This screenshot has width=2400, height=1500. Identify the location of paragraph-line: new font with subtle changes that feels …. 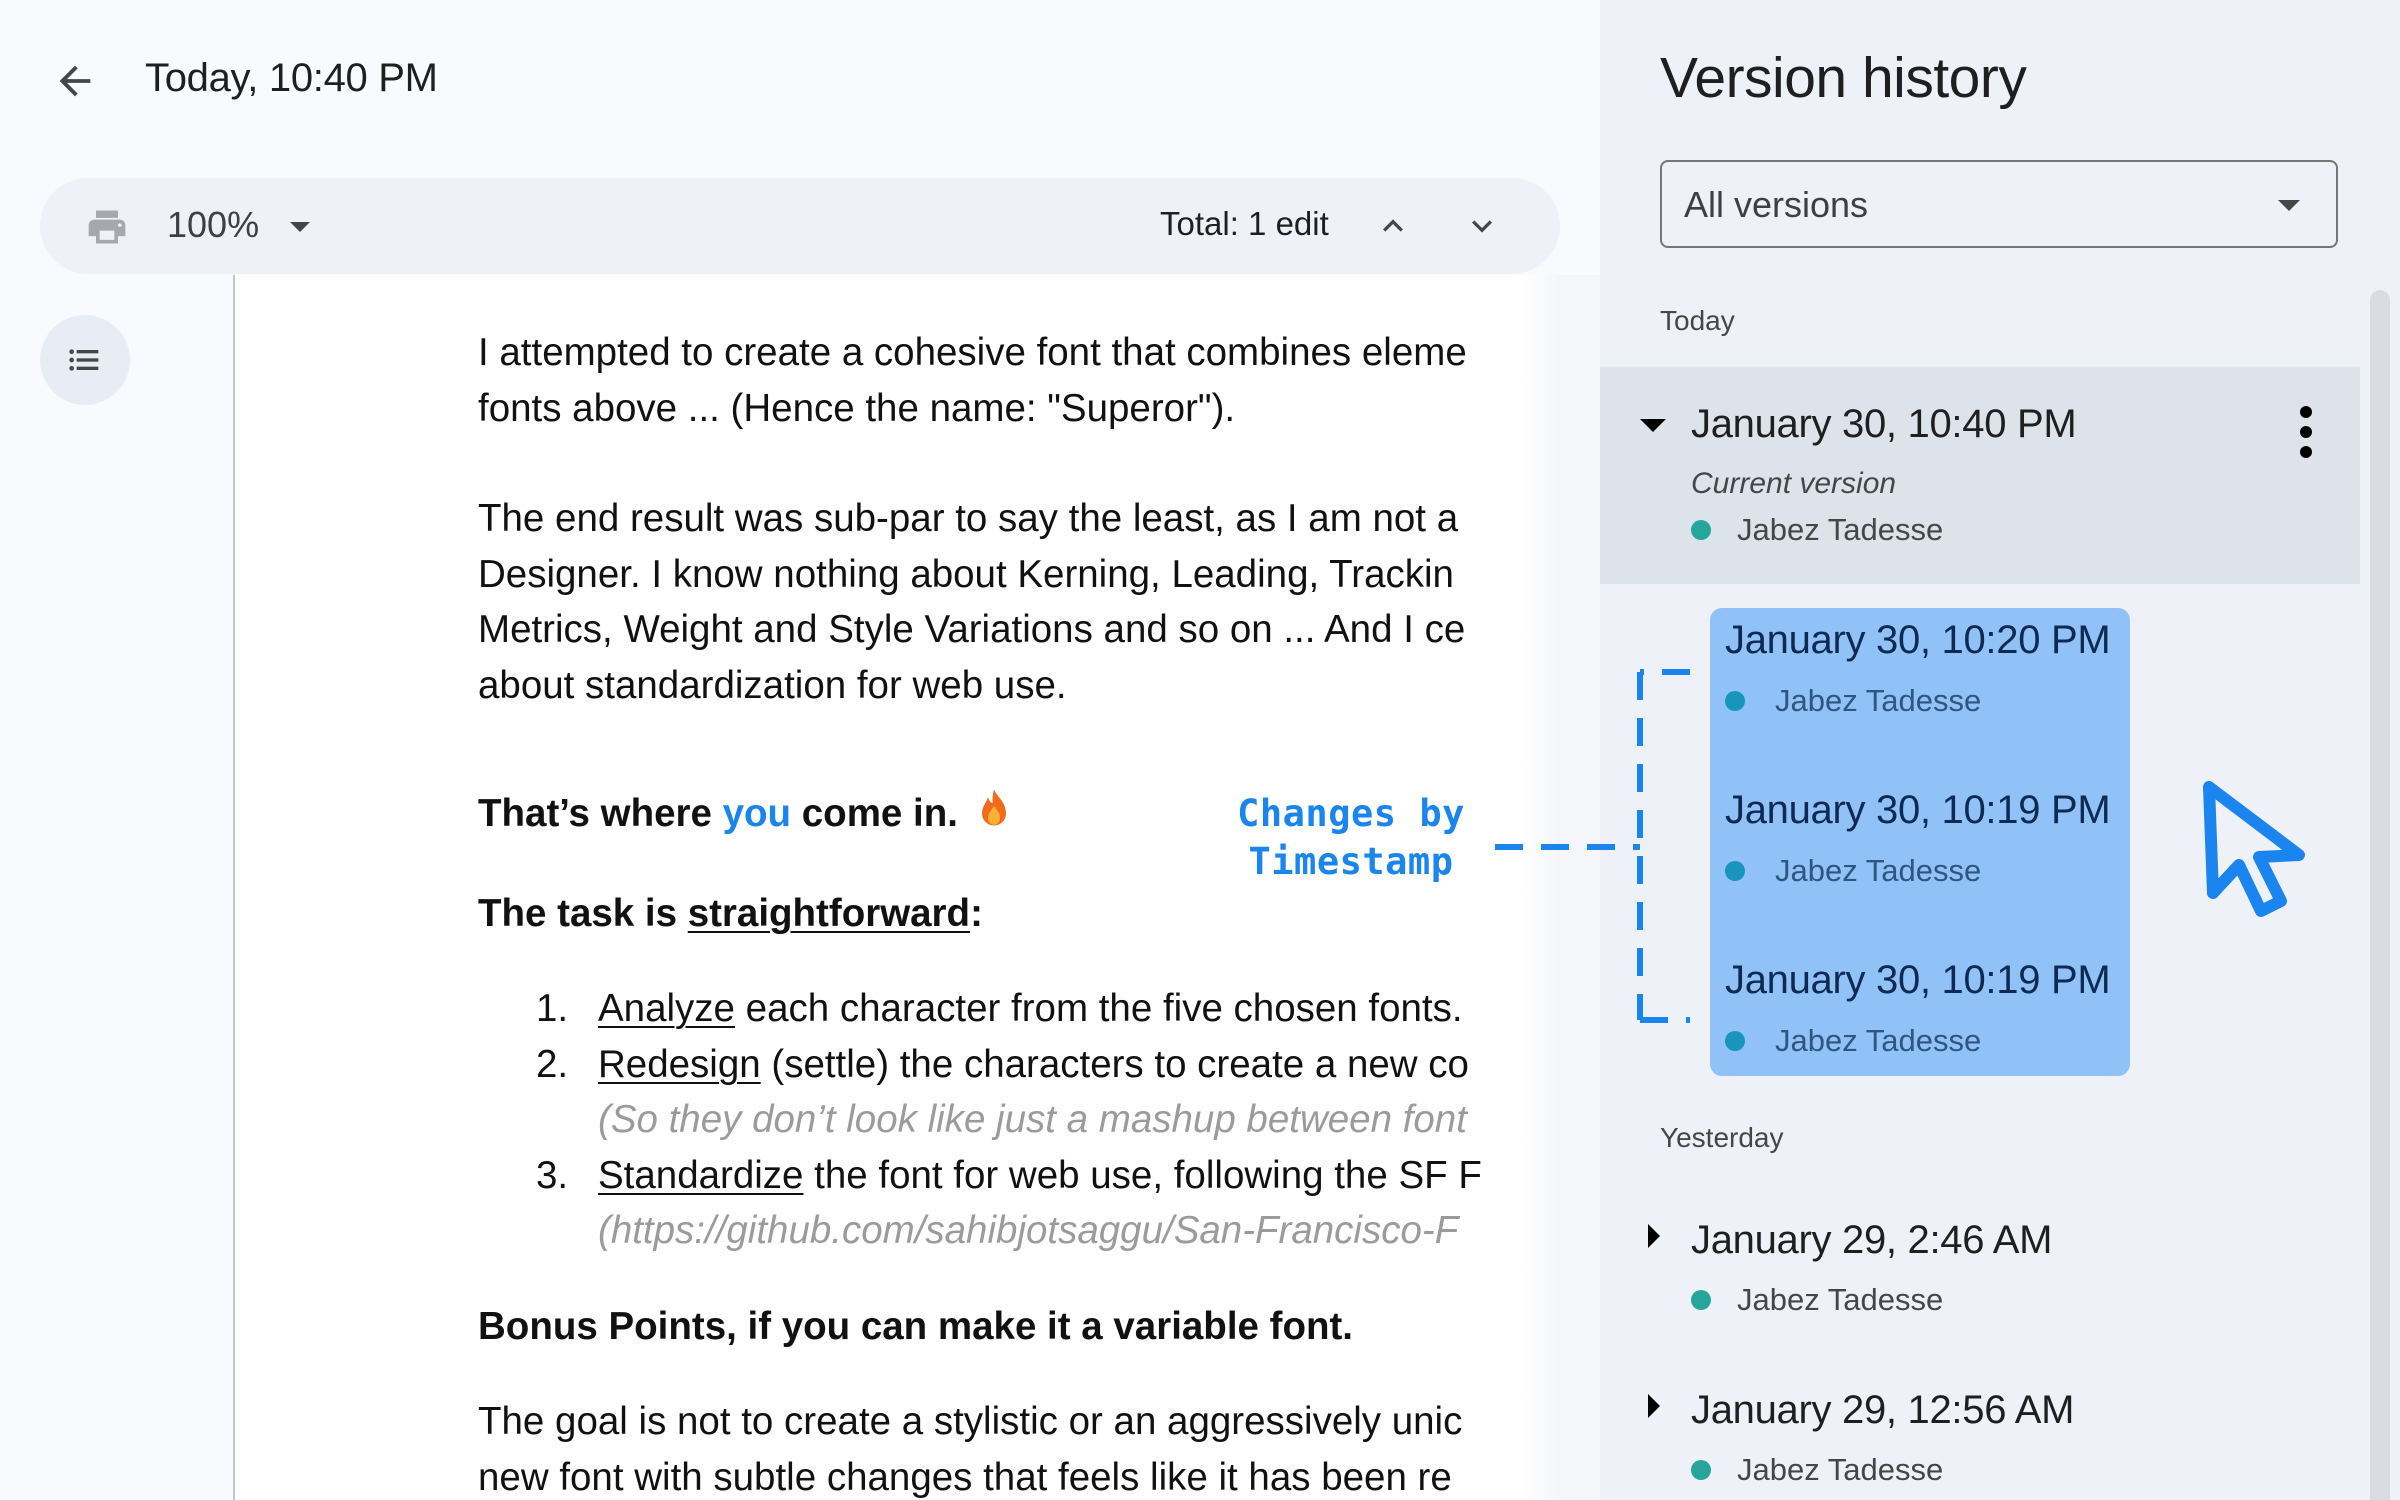
(965, 1477).